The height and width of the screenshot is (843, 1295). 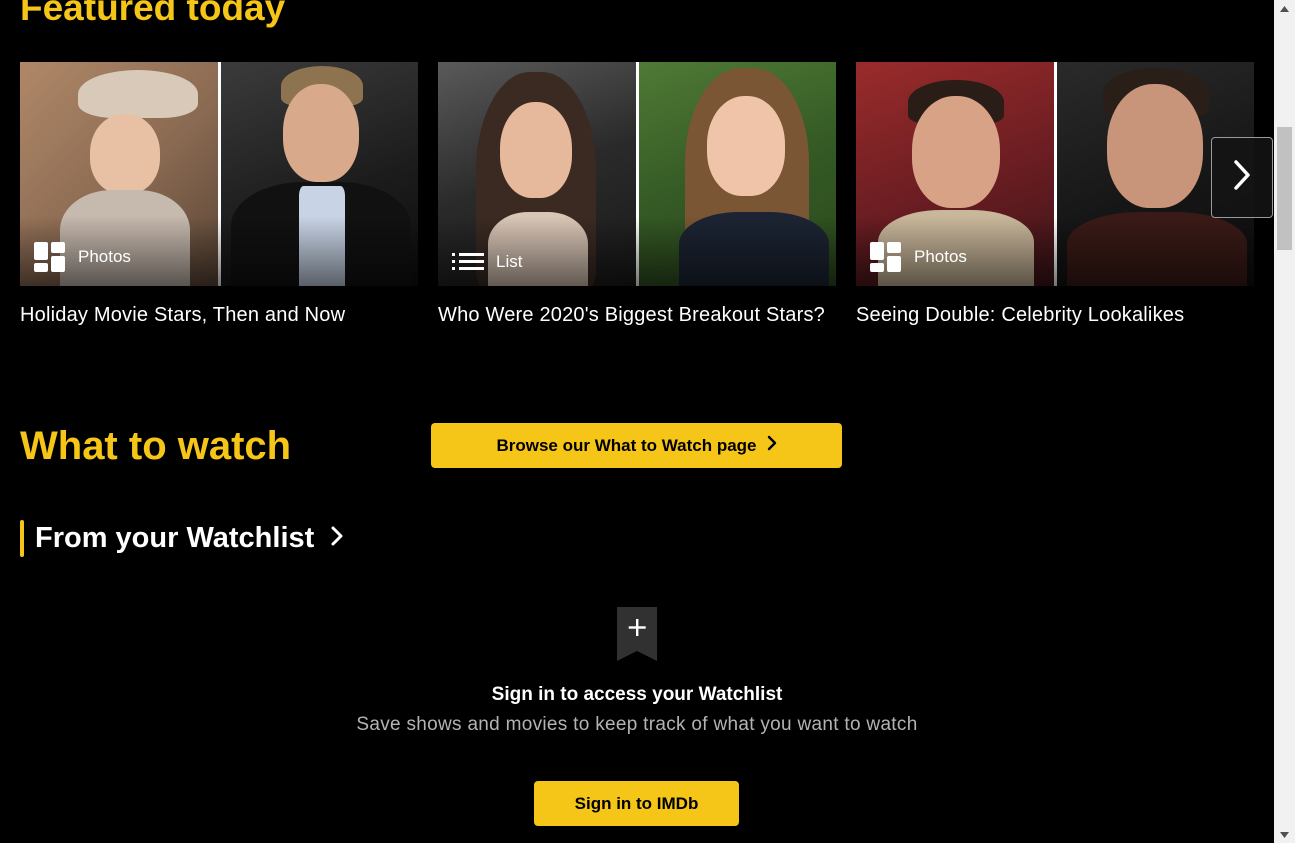 I want to click on list-icon, so click(x=468, y=262).